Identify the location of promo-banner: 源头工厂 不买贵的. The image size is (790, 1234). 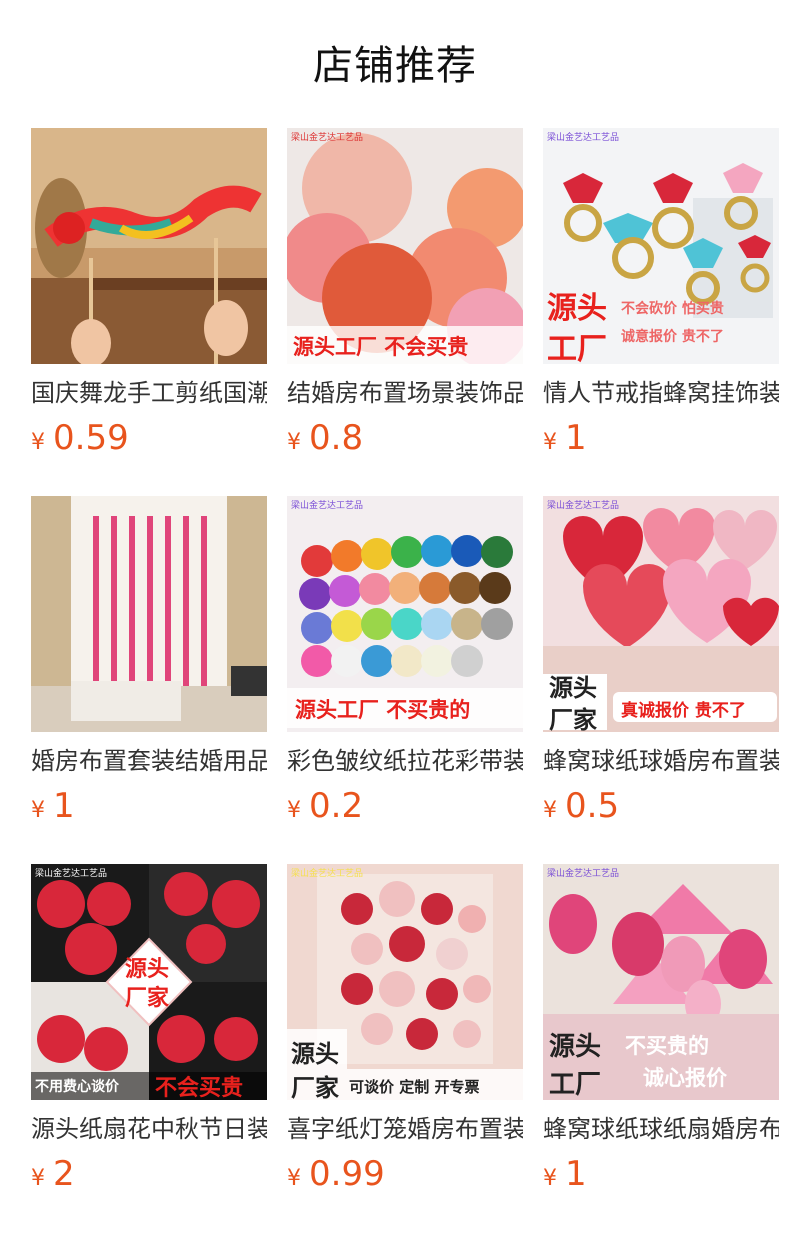
(383, 710).